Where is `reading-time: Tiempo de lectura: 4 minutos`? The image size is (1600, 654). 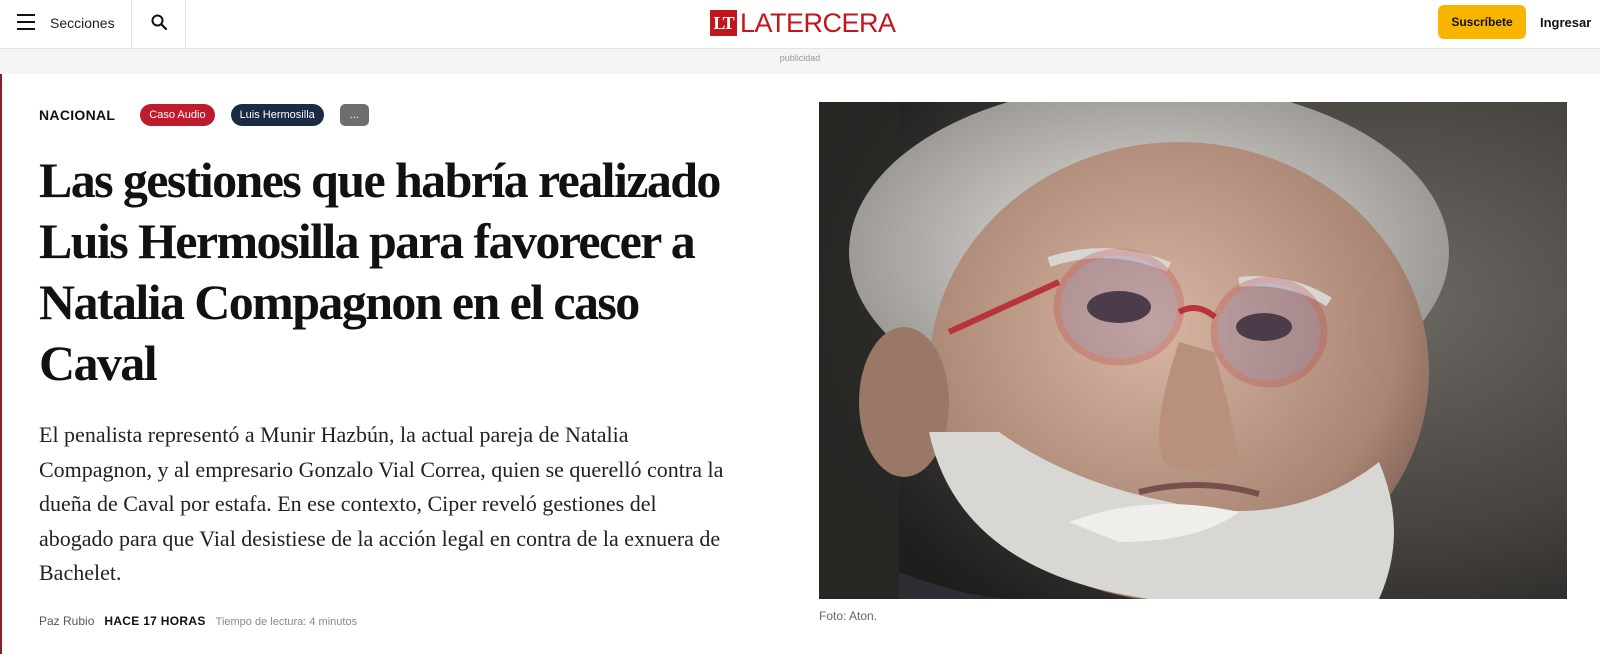 reading-time: Tiempo de lectura: 4 minutos is located at coordinates (286, 622).